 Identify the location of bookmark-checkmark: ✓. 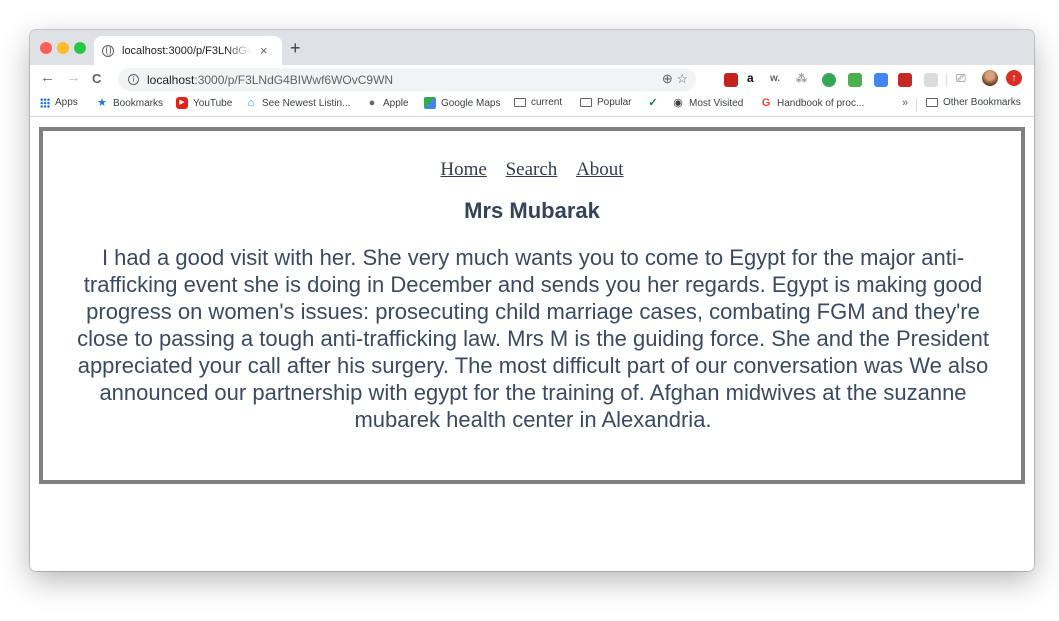
(655, 103).